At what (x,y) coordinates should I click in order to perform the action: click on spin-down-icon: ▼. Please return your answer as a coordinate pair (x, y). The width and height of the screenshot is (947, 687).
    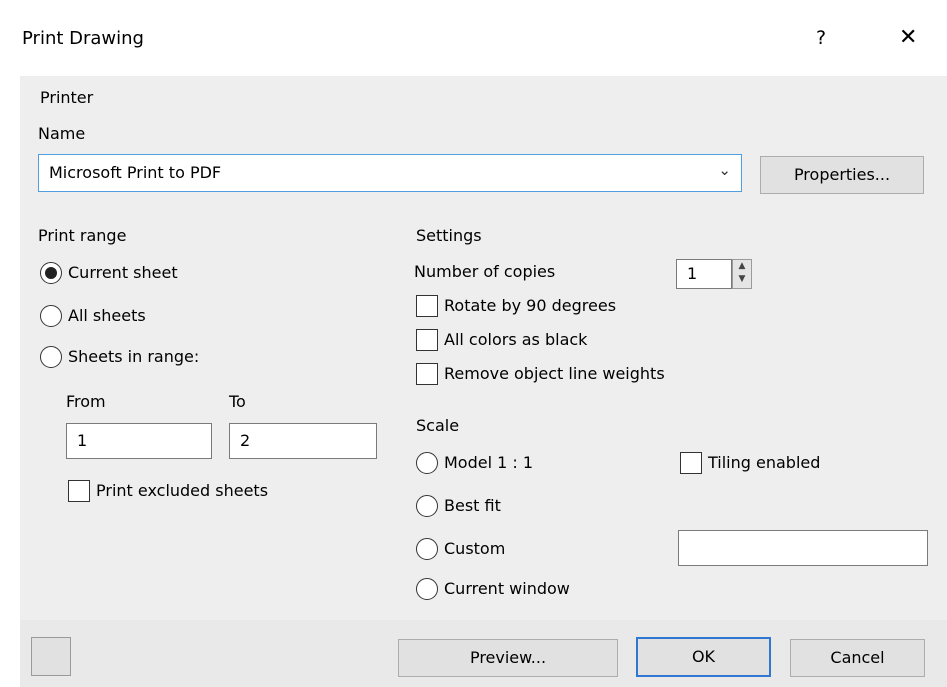
    Looking at the image, I should click on (742, 279).